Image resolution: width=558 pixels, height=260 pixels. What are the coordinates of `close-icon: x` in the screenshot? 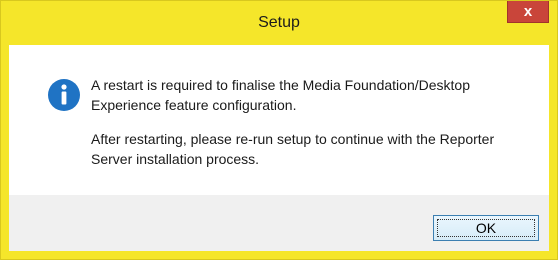 It's located at (528, 11).